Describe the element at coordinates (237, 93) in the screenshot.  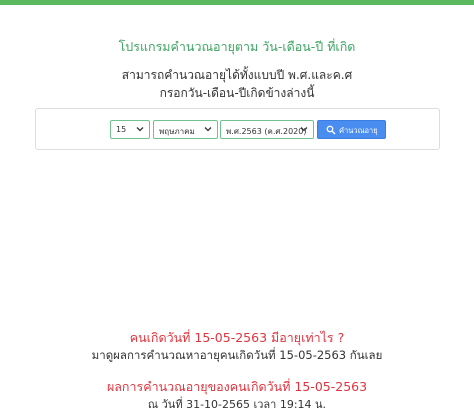
I see `subtitle-line-2: กรอกวัน-เดือน-ปีเกิดข้างล่างนี้` at that location.